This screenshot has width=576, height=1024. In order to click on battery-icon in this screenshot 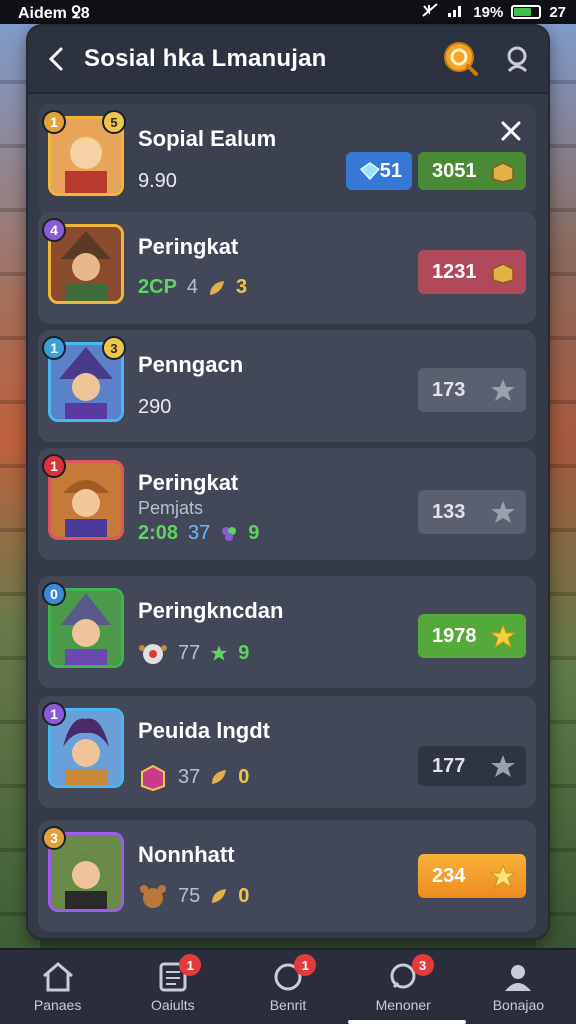, I will do `click(526, 12)`.